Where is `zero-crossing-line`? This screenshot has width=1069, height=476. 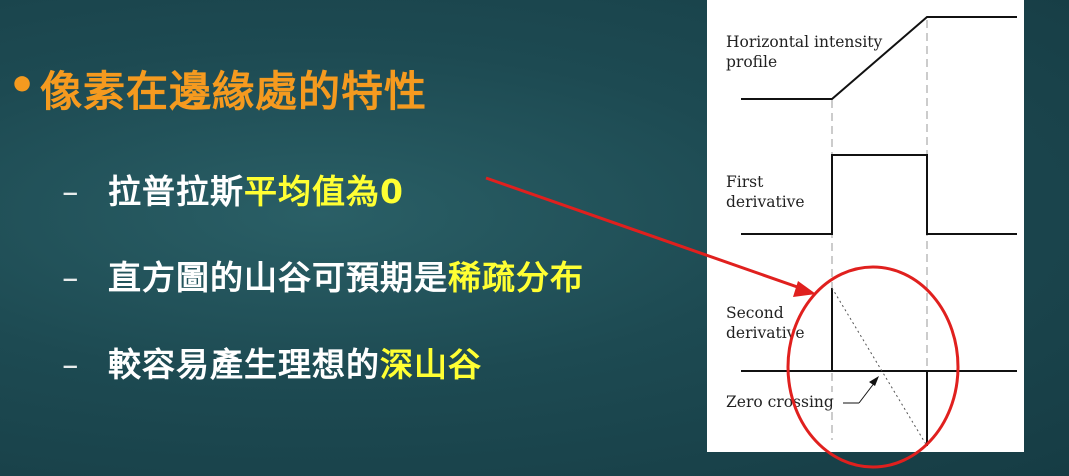
zero-crossing-line is located at coordinates (879, 367).